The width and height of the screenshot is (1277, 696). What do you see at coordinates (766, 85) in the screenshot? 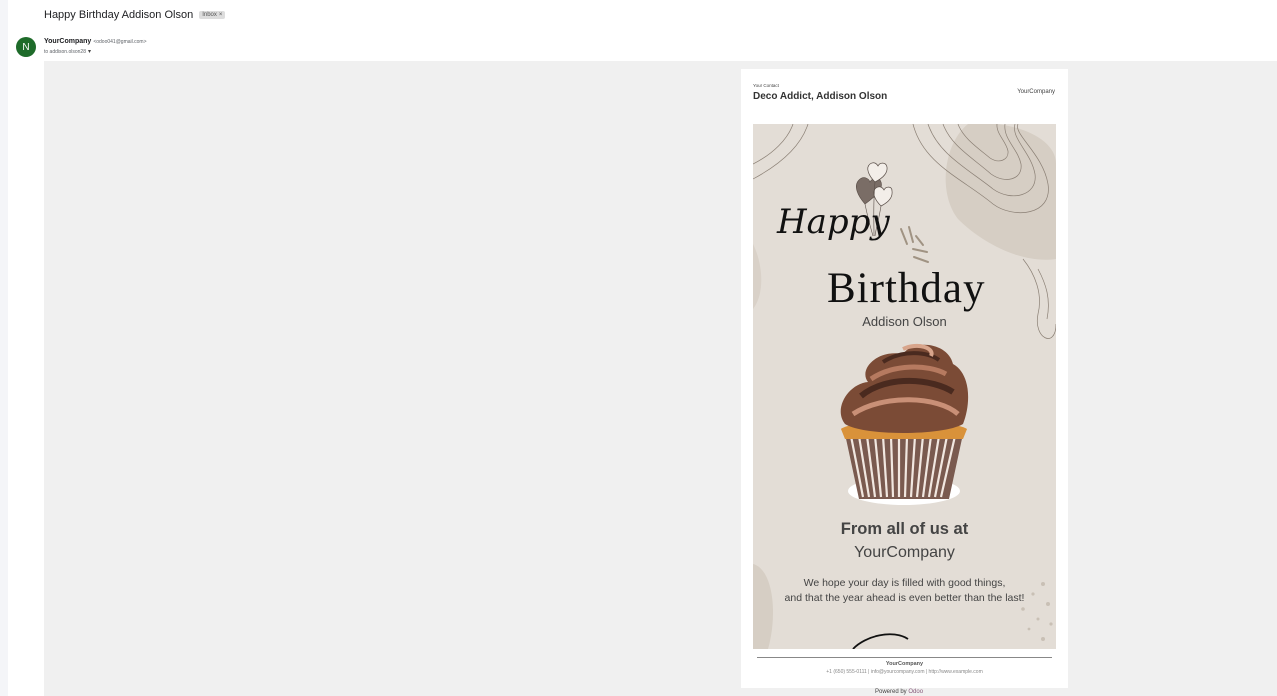
I see `contact-label: Your Contact` at bounding box center [766, 85].